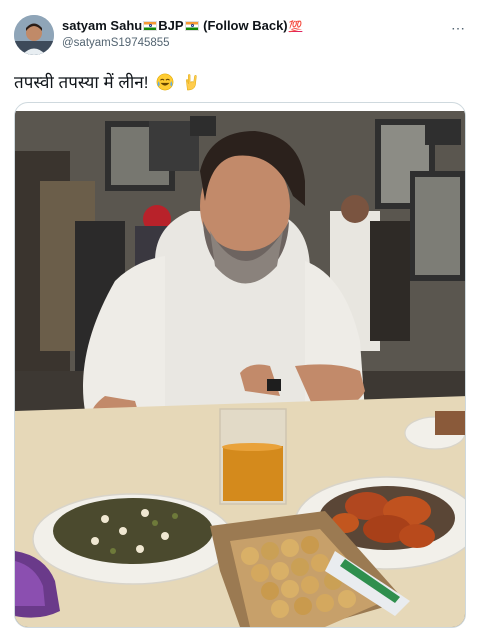 This screenshot has width=486, height=638. What do you see at coordinates (102, 25) in the screenshot?
I see `display-name-text: satyam Sahu` at bounding box center [102, 25].